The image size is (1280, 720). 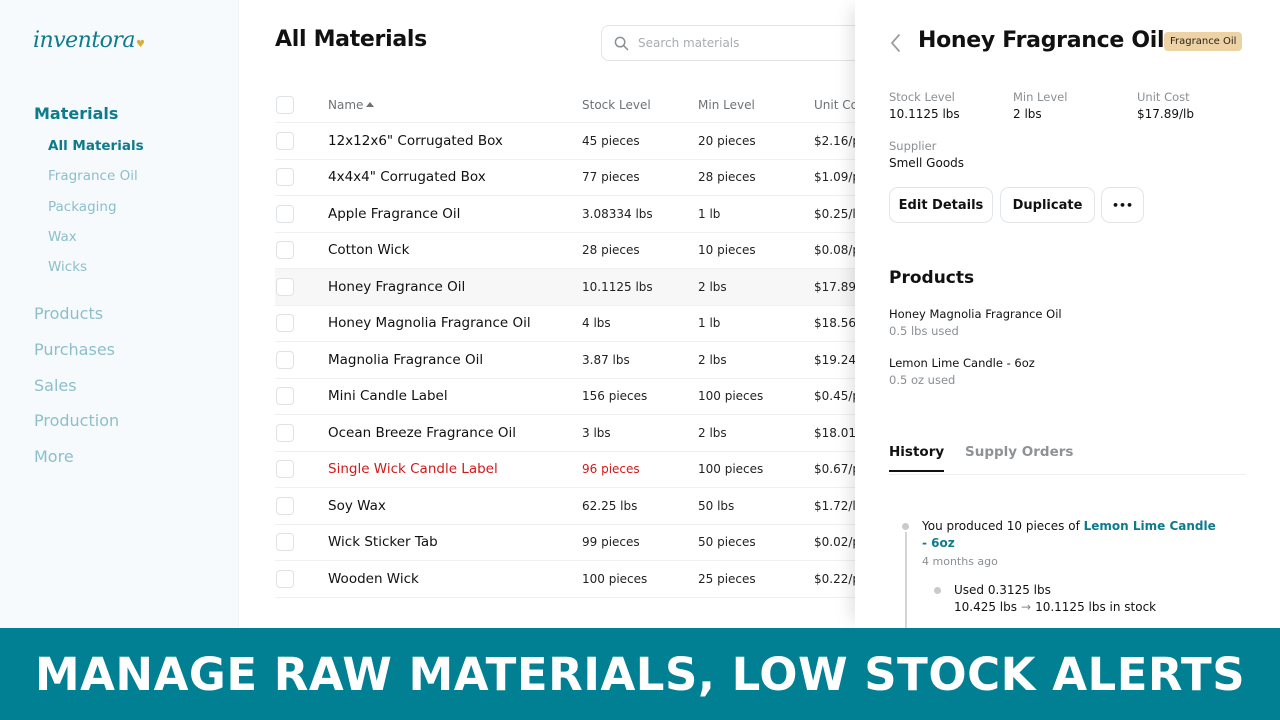 I want to click on search-input, so click(x=748, y=43).